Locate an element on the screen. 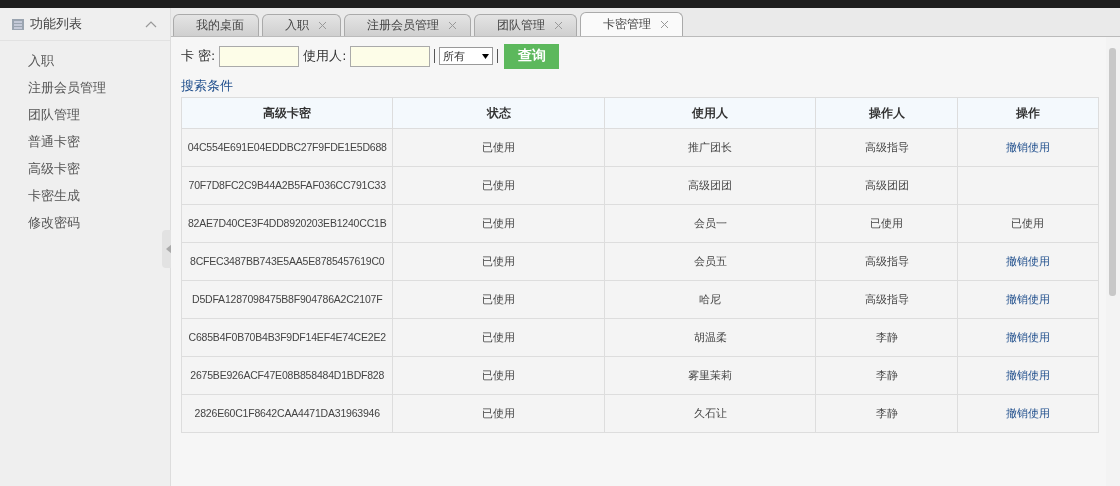 This screenshot has width=1120, height=486. user-cell: 会员五 is located at coordinates (710, 261).